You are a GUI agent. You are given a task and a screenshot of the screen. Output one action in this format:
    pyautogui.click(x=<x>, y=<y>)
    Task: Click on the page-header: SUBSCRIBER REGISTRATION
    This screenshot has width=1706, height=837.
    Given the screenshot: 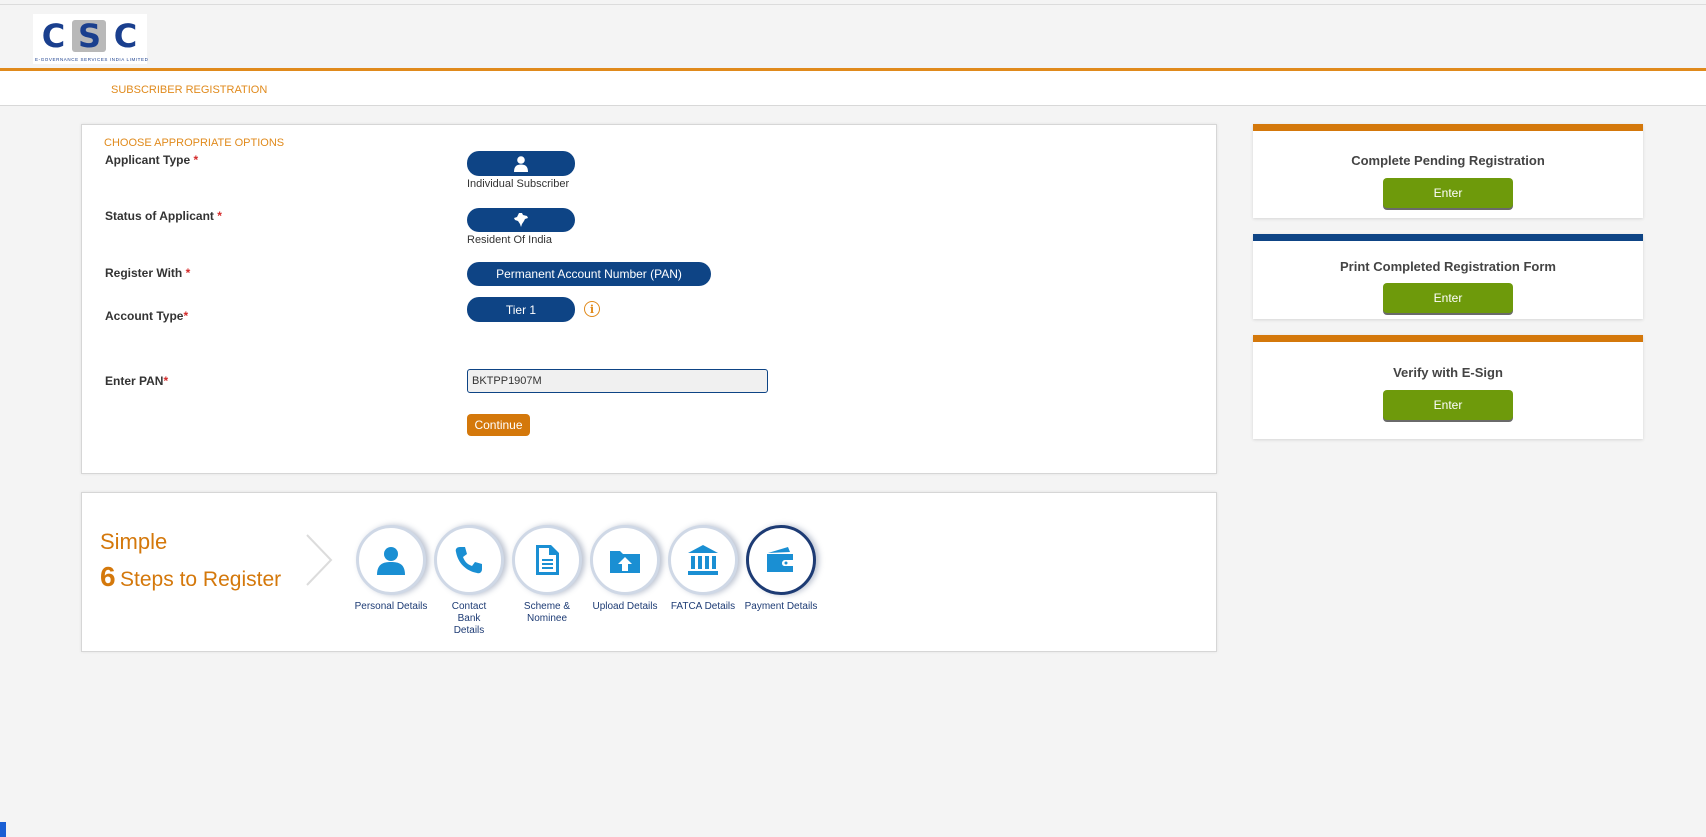 What is the action you would take?
    pyautogui.click(x=853, y=88)
    